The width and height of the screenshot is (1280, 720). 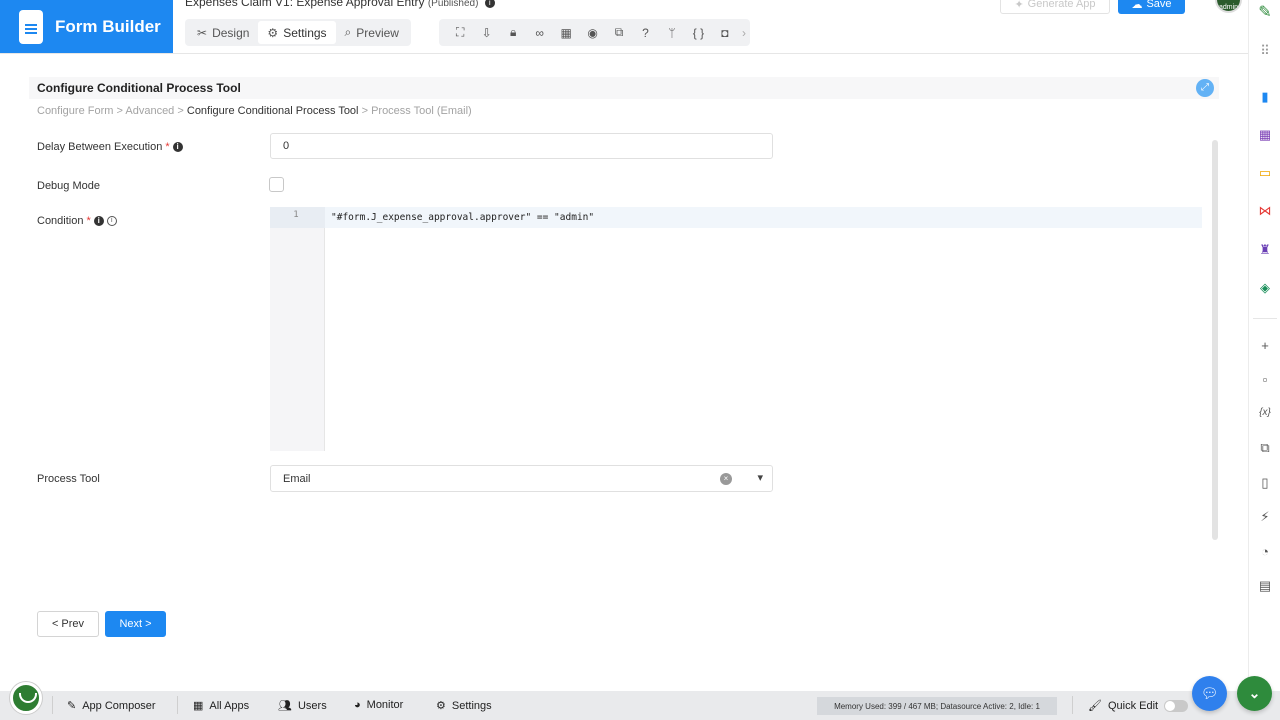 I want to click on required-marker: *, so click(x=88, y=221).